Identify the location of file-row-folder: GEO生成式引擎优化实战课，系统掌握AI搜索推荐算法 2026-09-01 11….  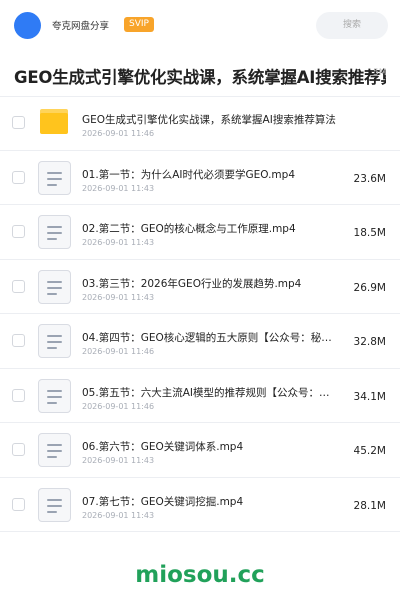
(200, 123).